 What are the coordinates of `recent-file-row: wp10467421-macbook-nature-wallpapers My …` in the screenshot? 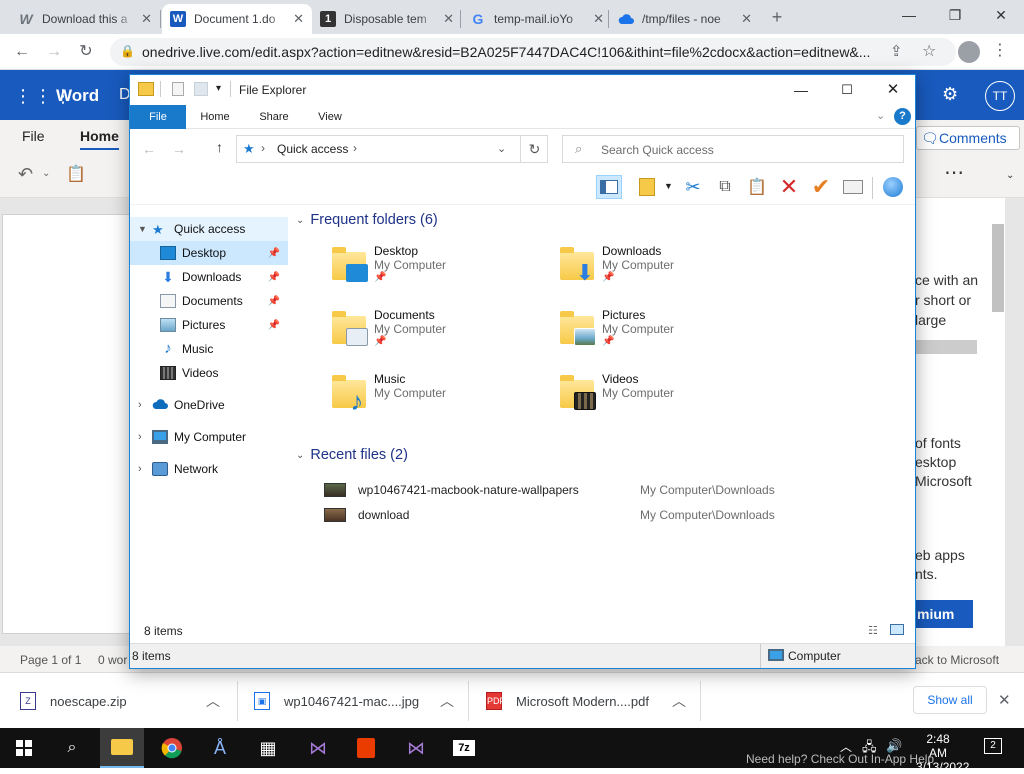 It's located at (614, 490).